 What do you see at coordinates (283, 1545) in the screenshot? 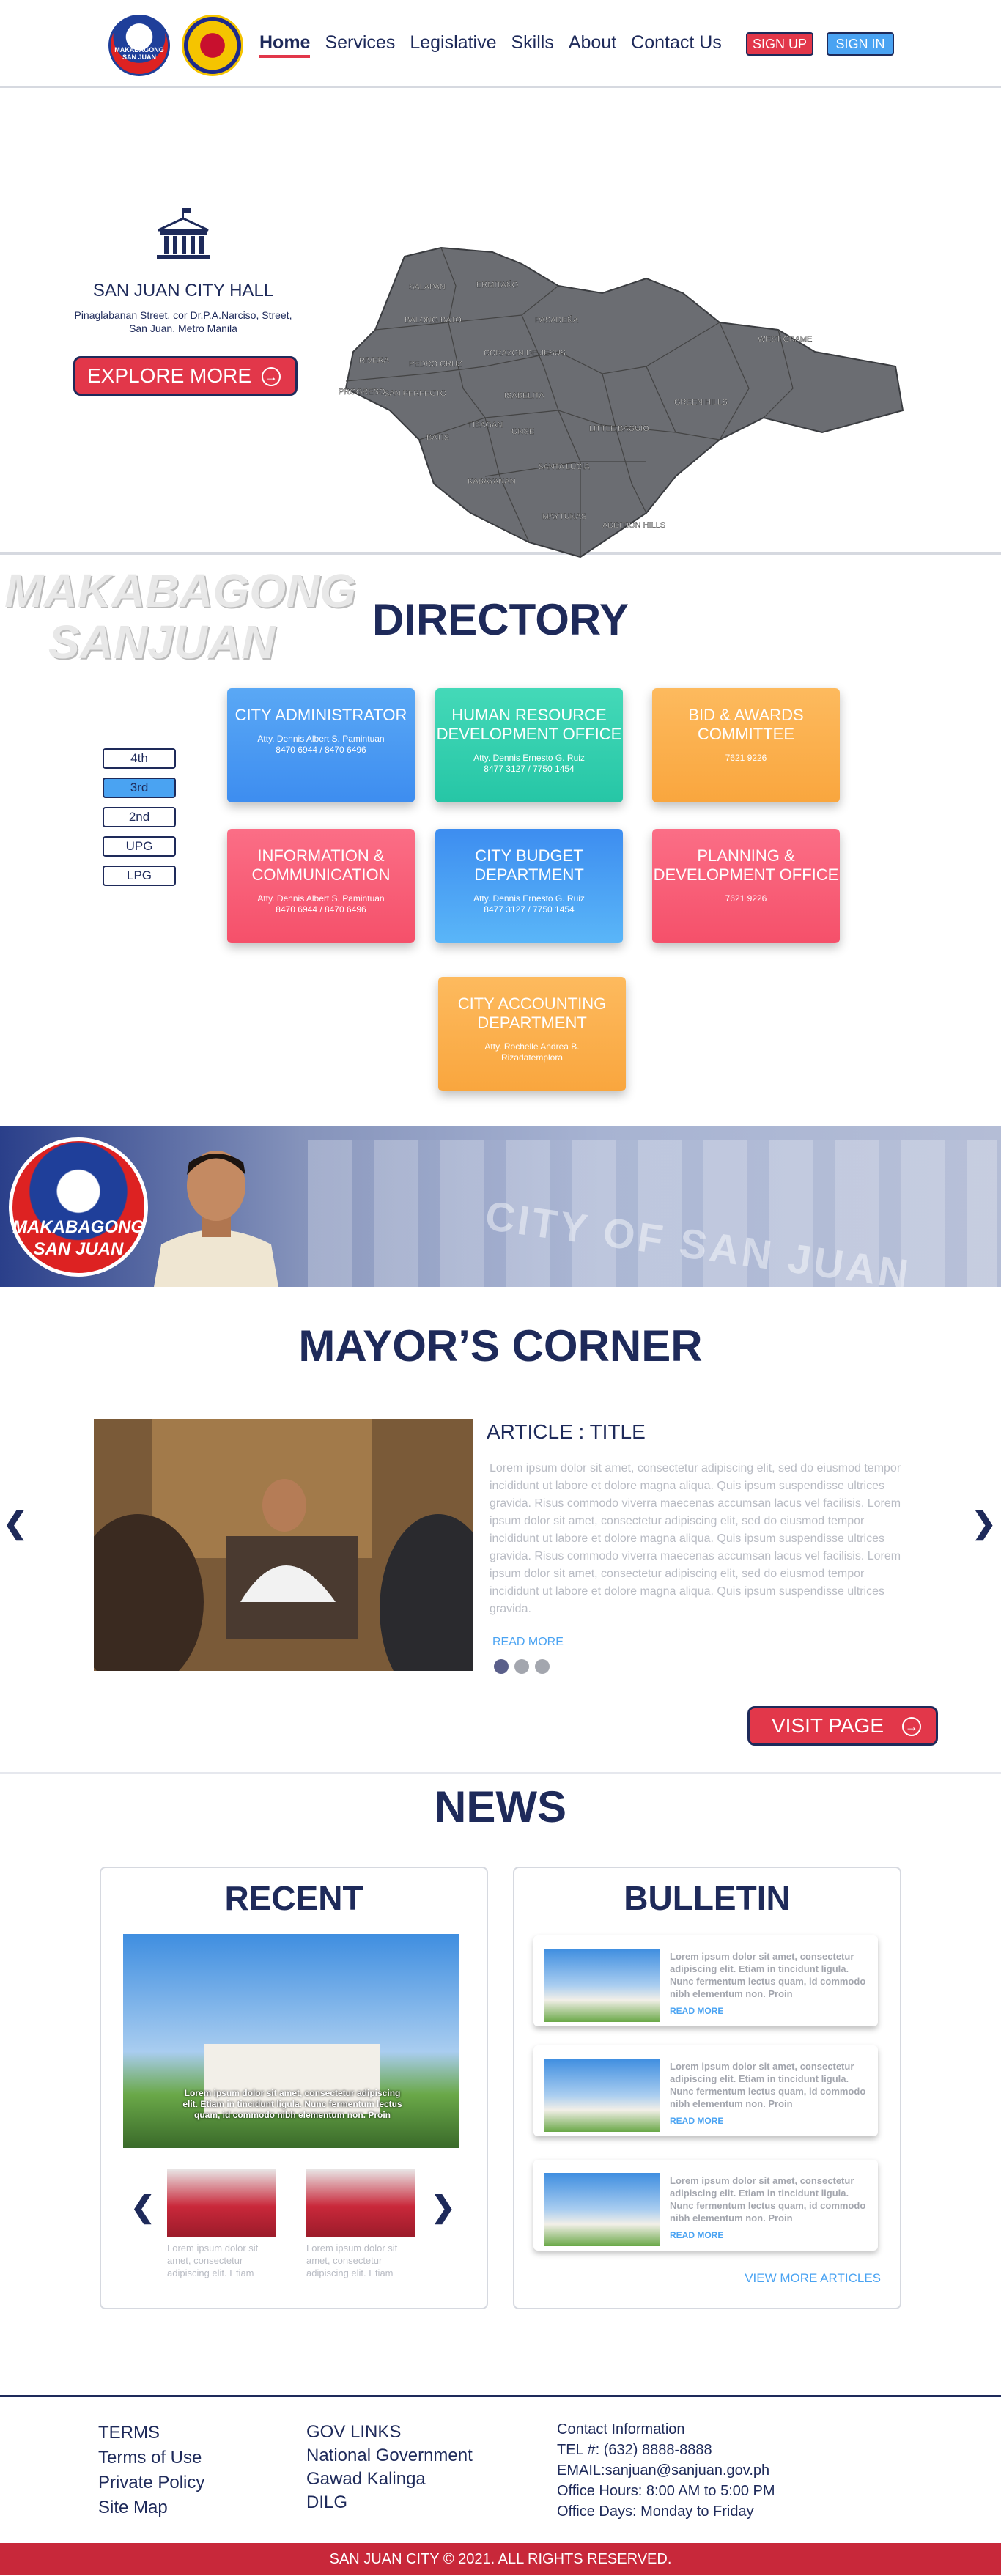
I see `mayor-article-photo` at bounding box center [283, 1545].